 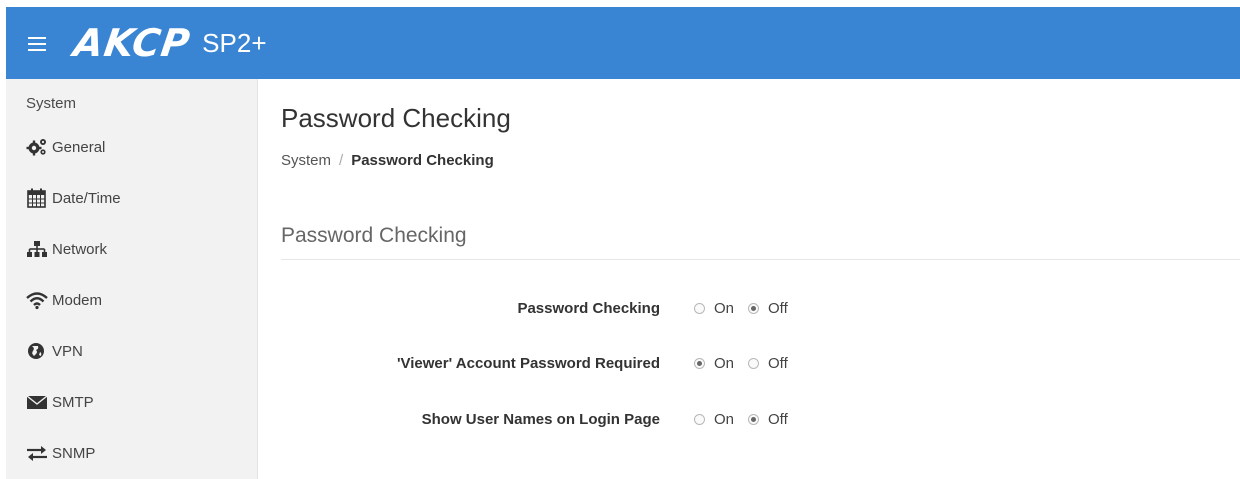 I want to click on radio-group-password-checking: On Off, so click(x=748, y=308).